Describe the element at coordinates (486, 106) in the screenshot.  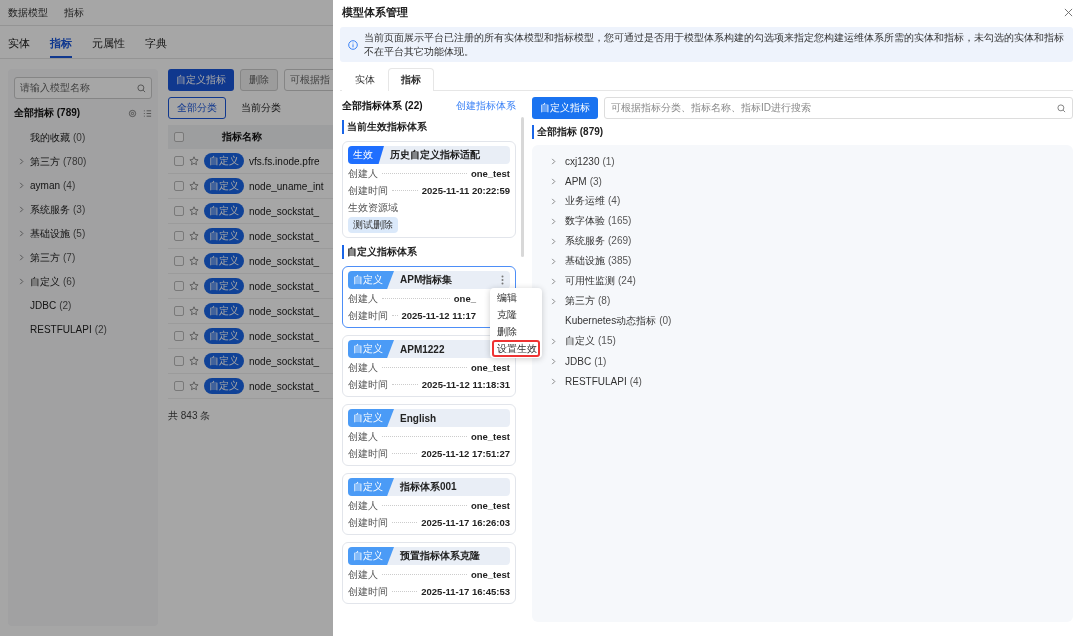
I see `create-link: 创建指标体系` at that location.